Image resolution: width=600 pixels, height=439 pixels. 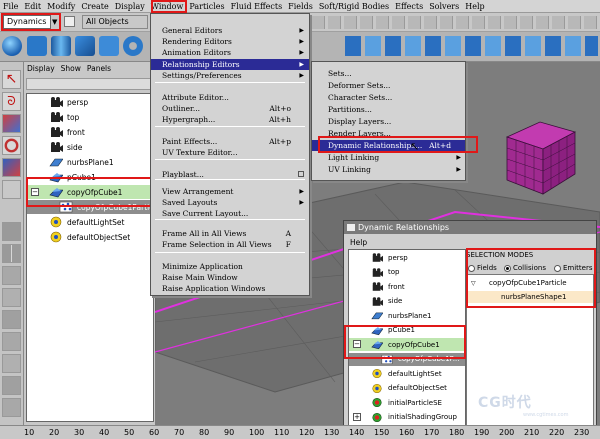 What do you see at coordinates (407, 373) in the screenshot?
I see `dynamic-list-row: defaultLightSet` at bounding box center [407, 373].